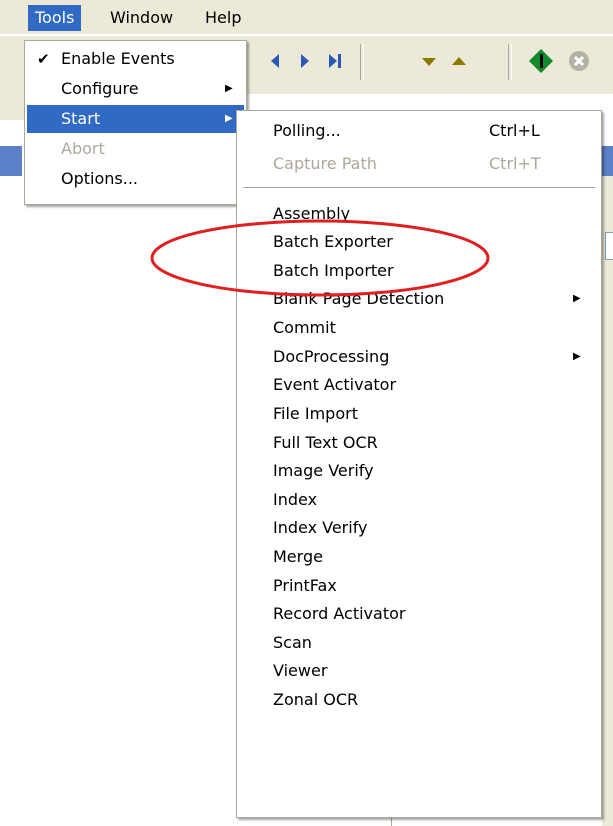 Image resolution: width=613 pixels, height=826 pixels. I want to click on menu-item-full-text-ocr: Full Text OCR, so click(419, 443).